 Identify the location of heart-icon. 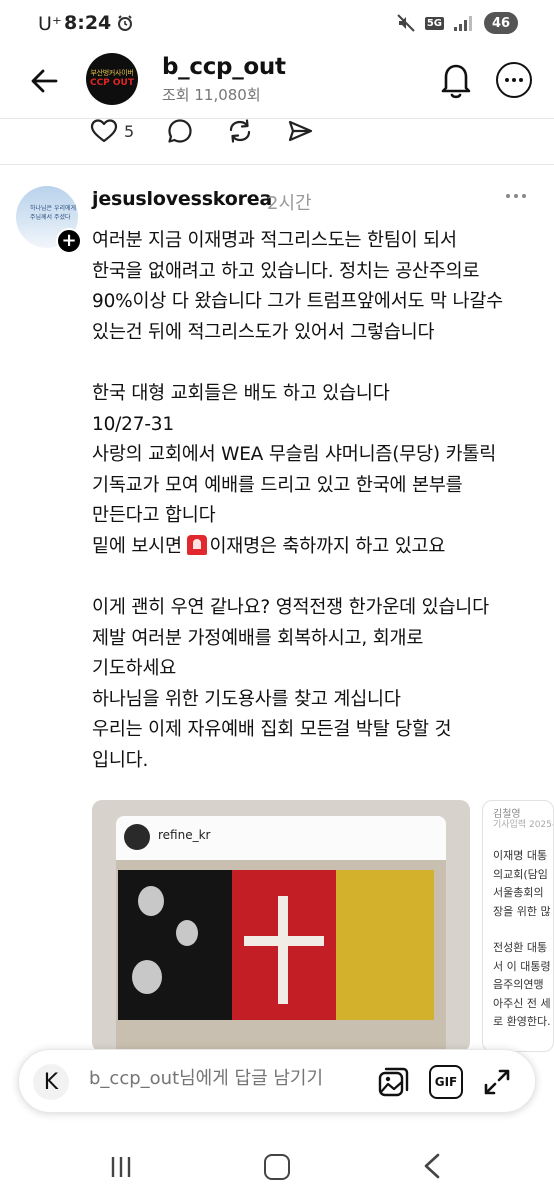
(104, 131).